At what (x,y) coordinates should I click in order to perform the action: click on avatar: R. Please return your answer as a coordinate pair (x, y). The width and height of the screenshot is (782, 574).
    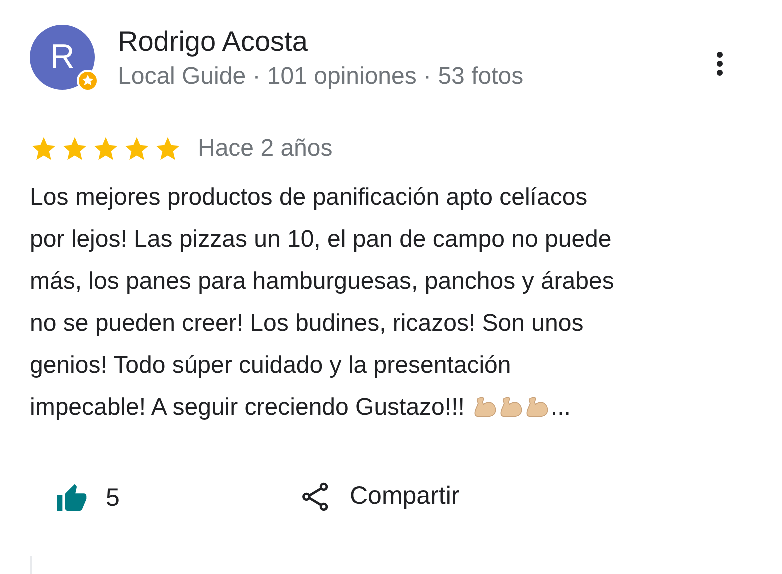
    Looking at the image, I should click on (62, 57).